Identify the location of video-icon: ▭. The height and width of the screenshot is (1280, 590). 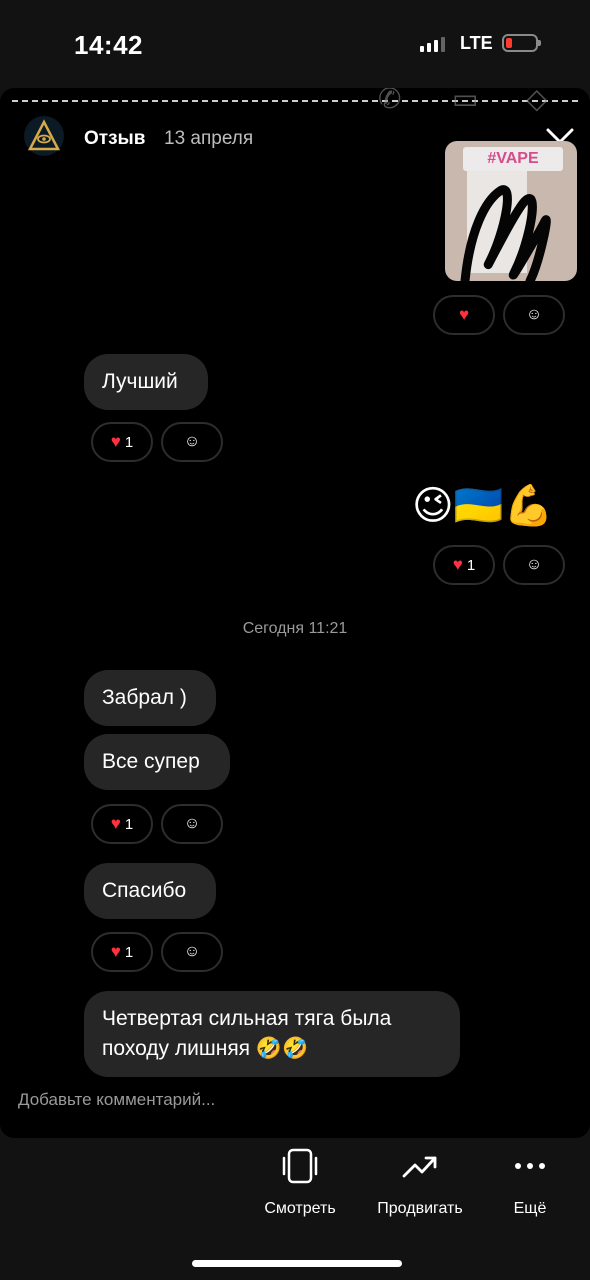
(465, 101).